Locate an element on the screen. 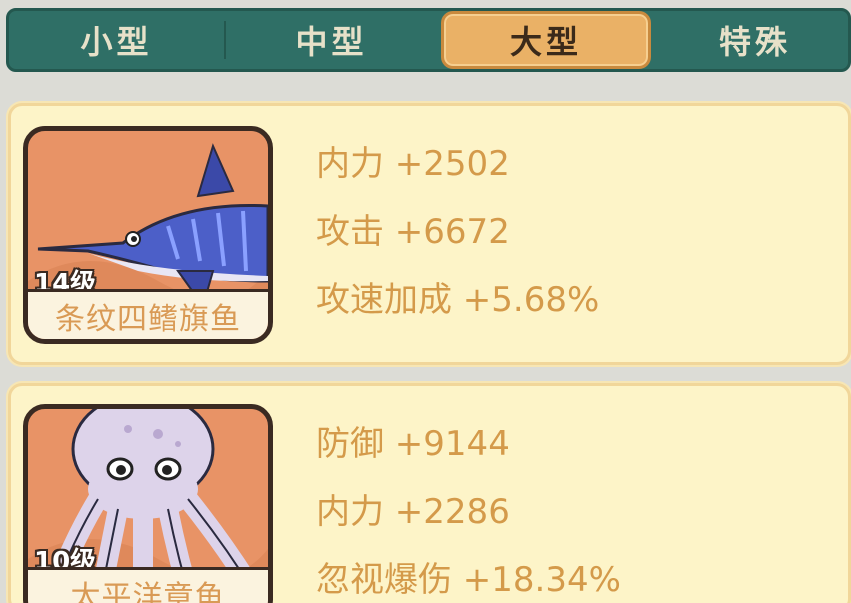  fish-portrait: 10级 太平洋章鱼 is located at coordinates (148, 503).